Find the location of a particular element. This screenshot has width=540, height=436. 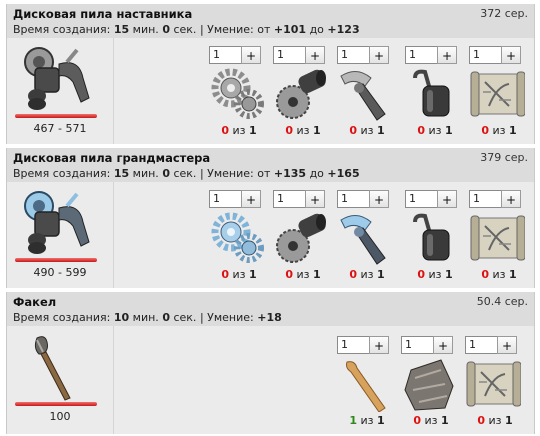

durability-range: 490 - 599 is located at coordinates (60, 272).